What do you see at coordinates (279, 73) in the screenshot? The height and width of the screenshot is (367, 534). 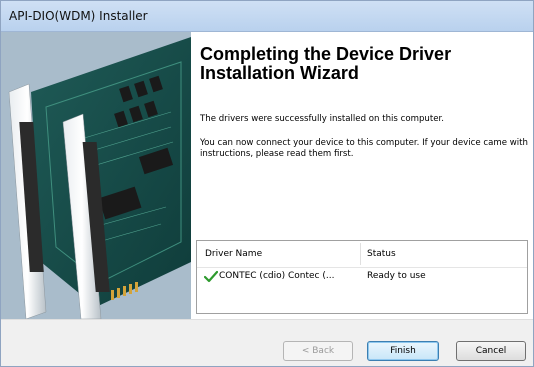 I see `wizard-heading-line2: Installation Wizard` at bounding box center [279, 73].